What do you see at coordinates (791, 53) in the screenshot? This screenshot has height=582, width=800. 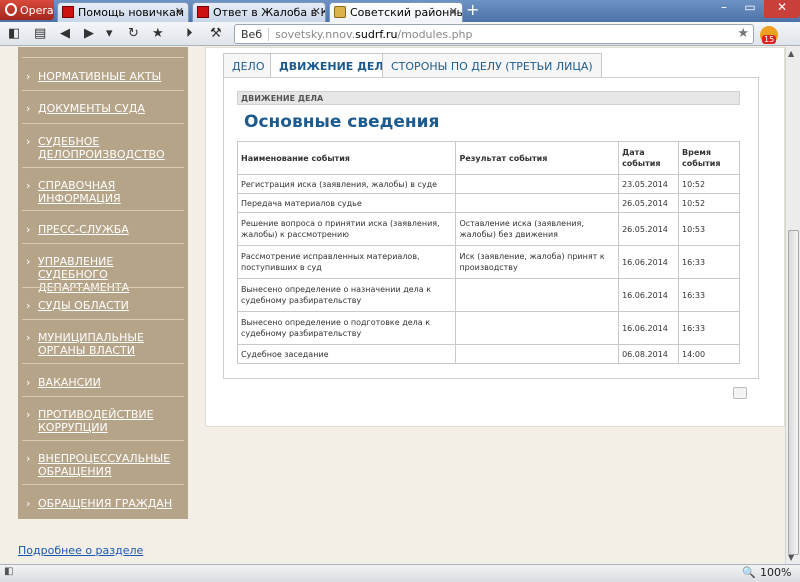 I see `scroll-up-icon: ▲` at bounding box center [791, 53].